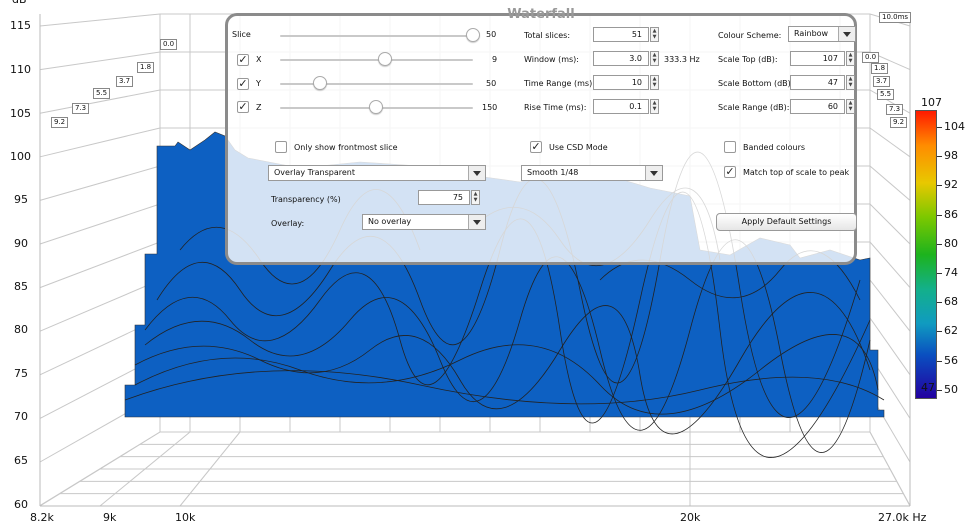 This screenshot has height=526, width=980. I want to click on x-value: 9, so click(495, 59).